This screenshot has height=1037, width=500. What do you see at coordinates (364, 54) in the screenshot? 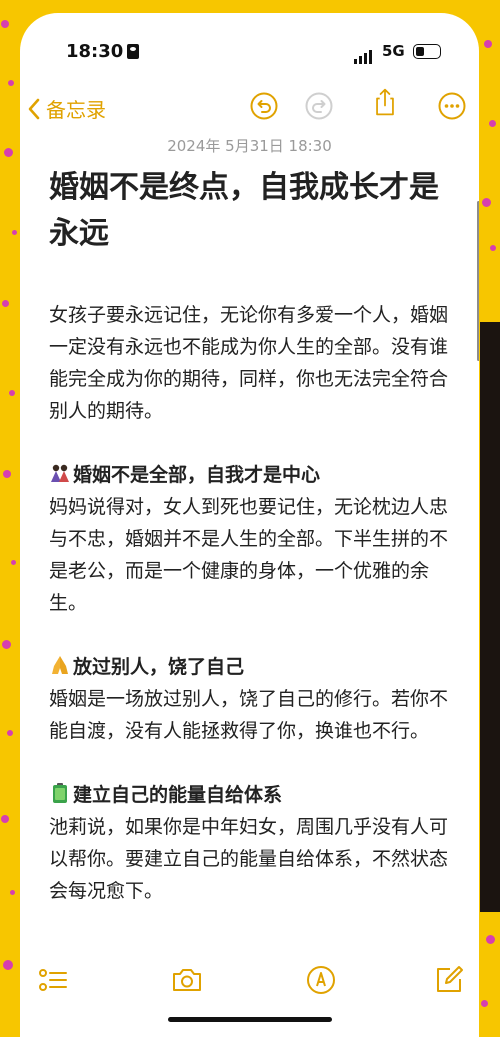
I see `signal-icon` at bounding box center [364, 54].